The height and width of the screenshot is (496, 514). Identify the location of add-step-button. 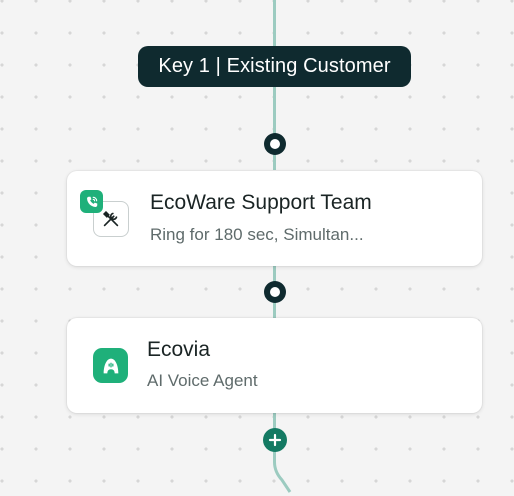
(275, 440).